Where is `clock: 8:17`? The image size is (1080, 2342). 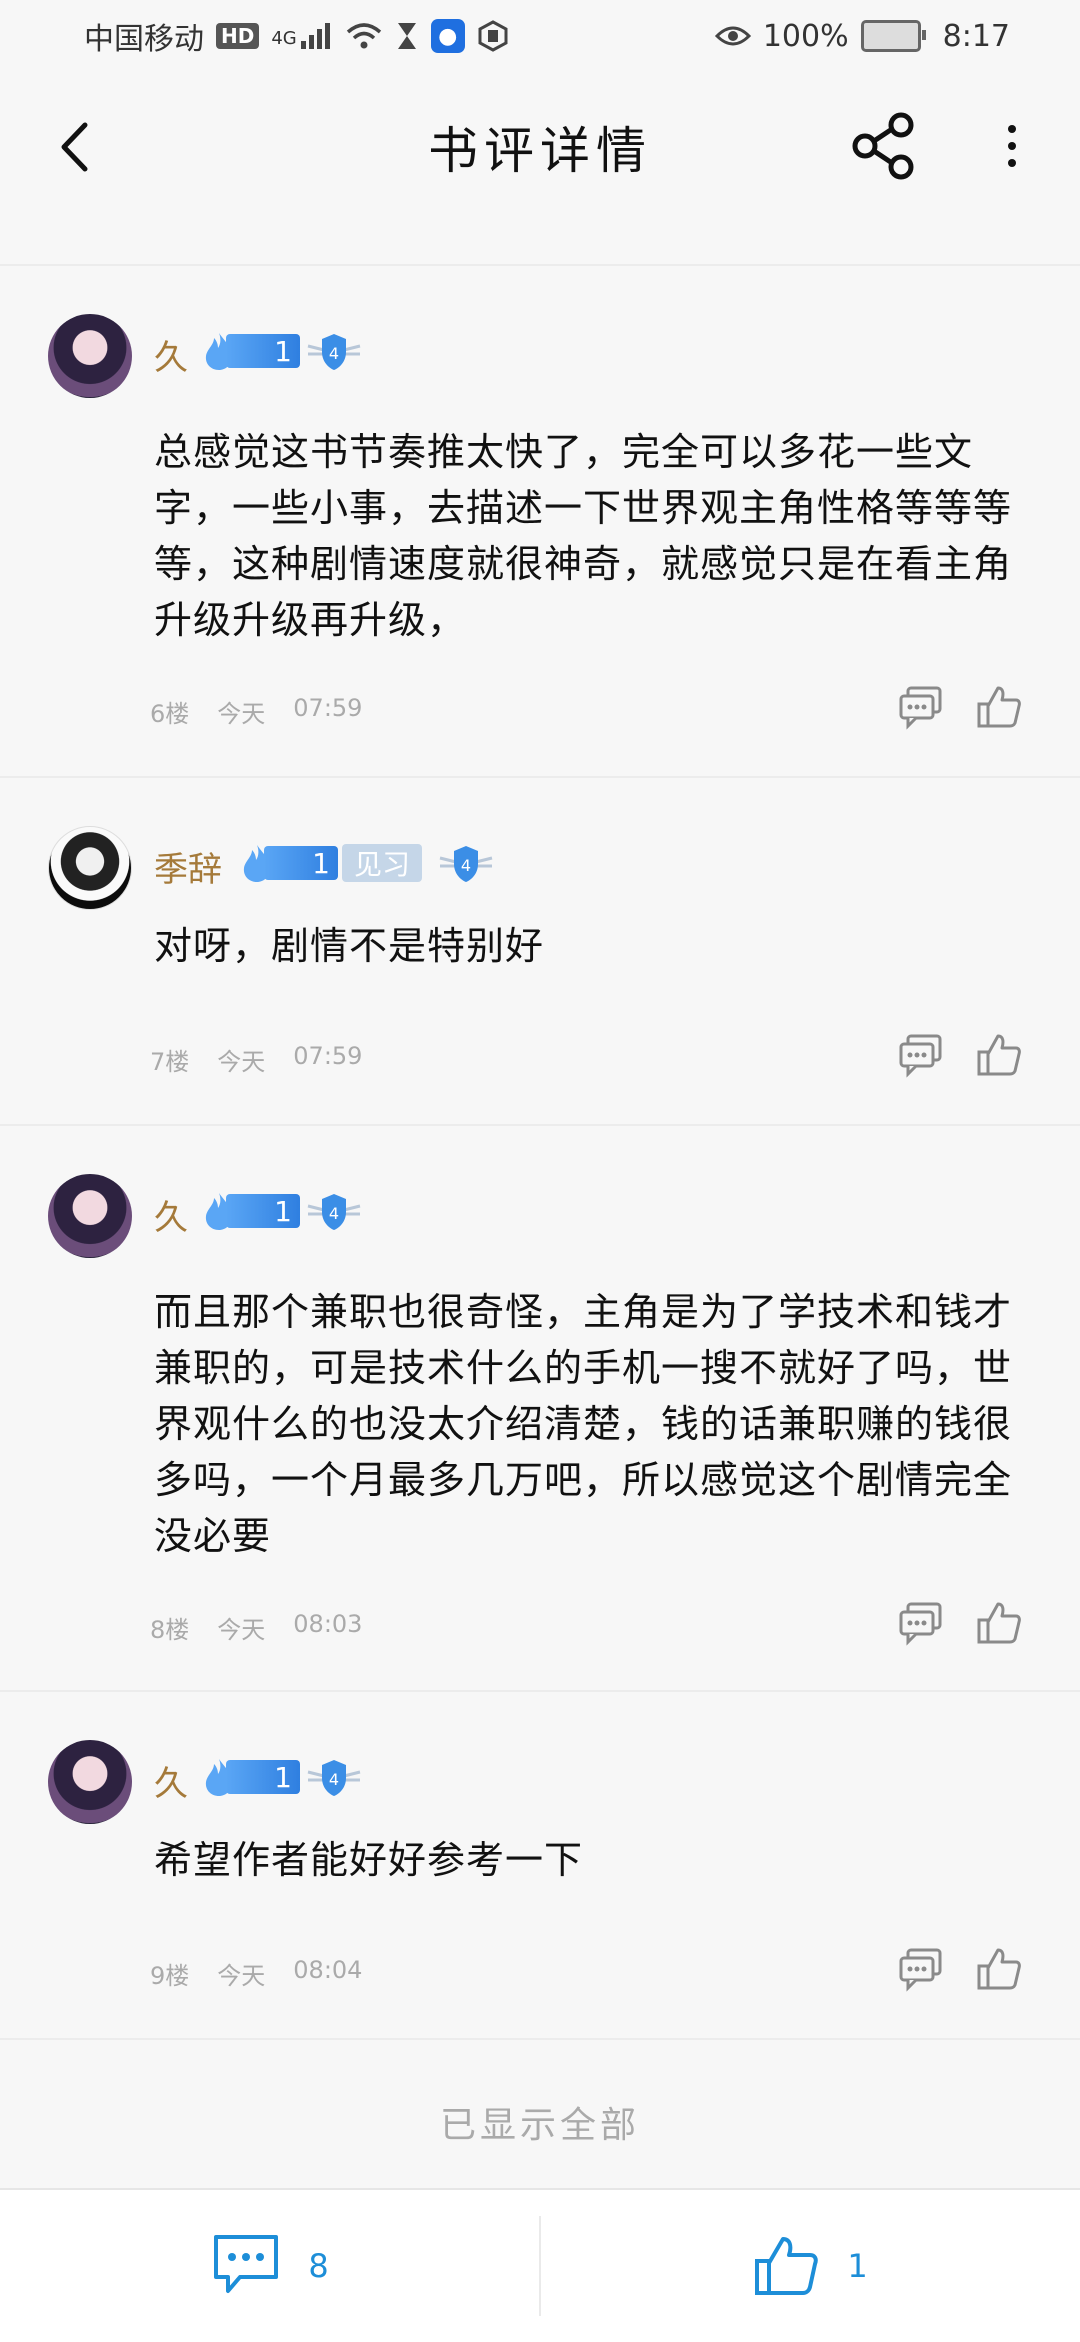 clock: 8:17 is located at coordinates (976, 36).